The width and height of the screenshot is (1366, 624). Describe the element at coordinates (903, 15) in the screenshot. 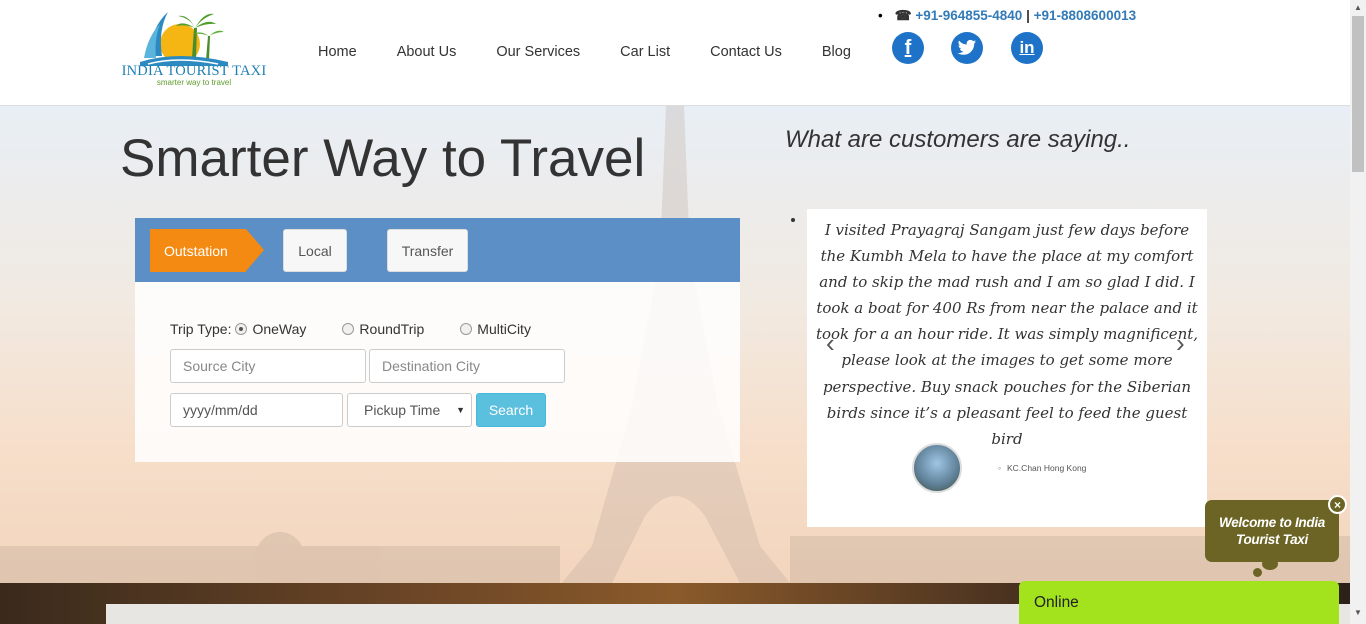

I see `phone-icon: ☎` at that location.